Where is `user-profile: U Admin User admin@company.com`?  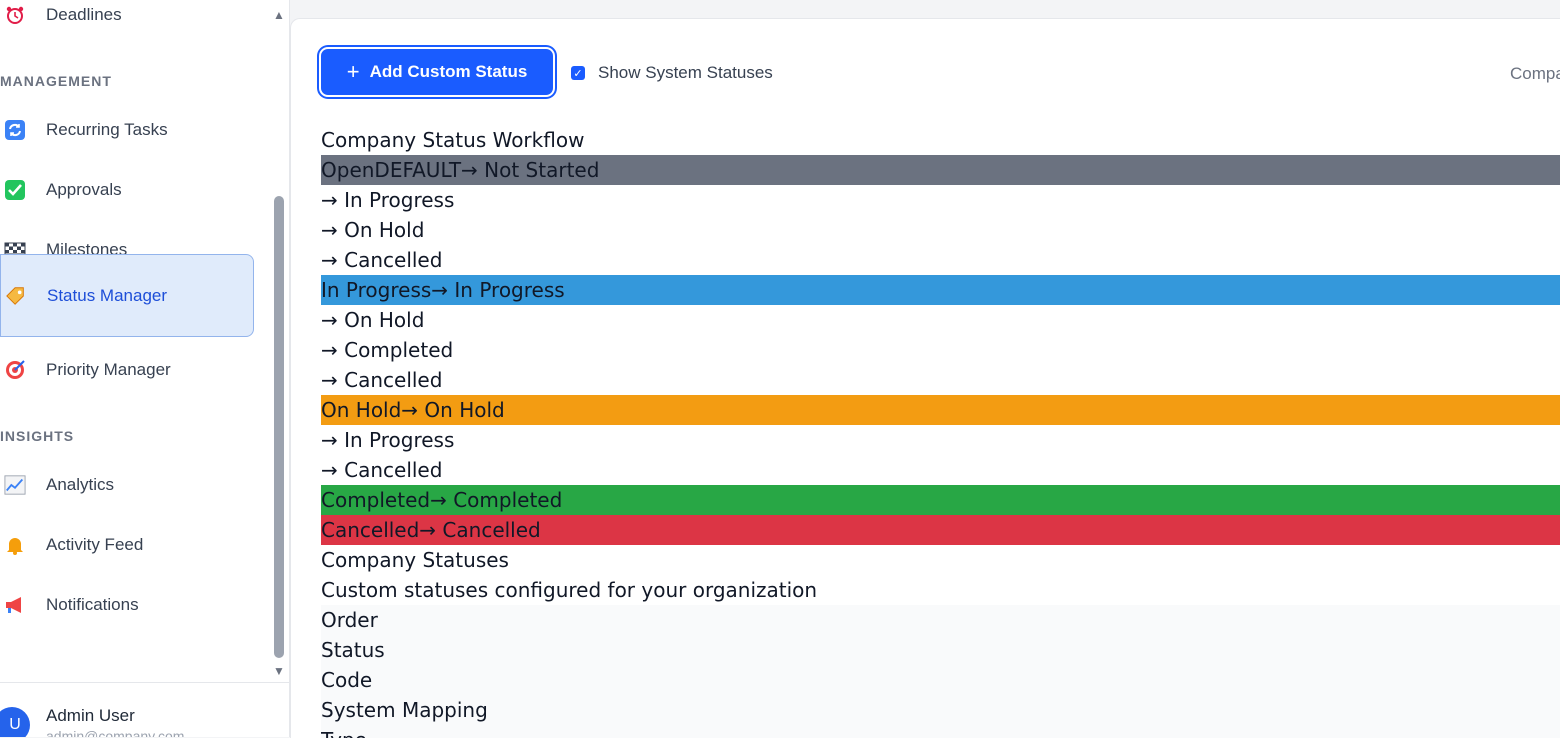
user-profile: U Admin User admin@company.com is located at coordinates (144, 709).